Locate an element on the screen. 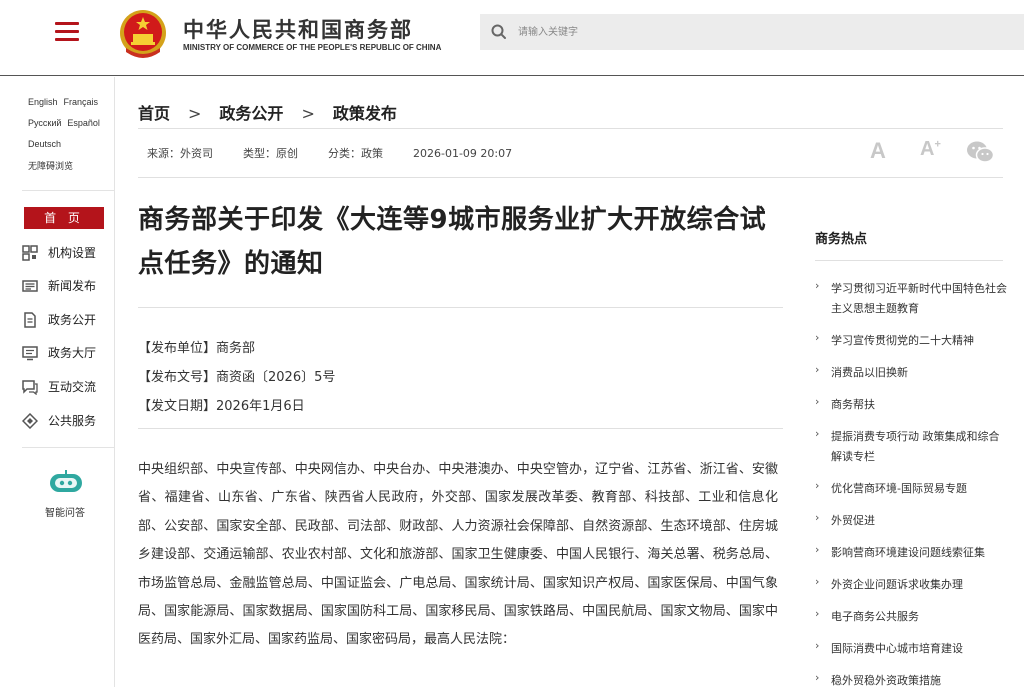 The height and width of the screenshot is (687, 1024). menu-icon is located at coordinates (67, 32).